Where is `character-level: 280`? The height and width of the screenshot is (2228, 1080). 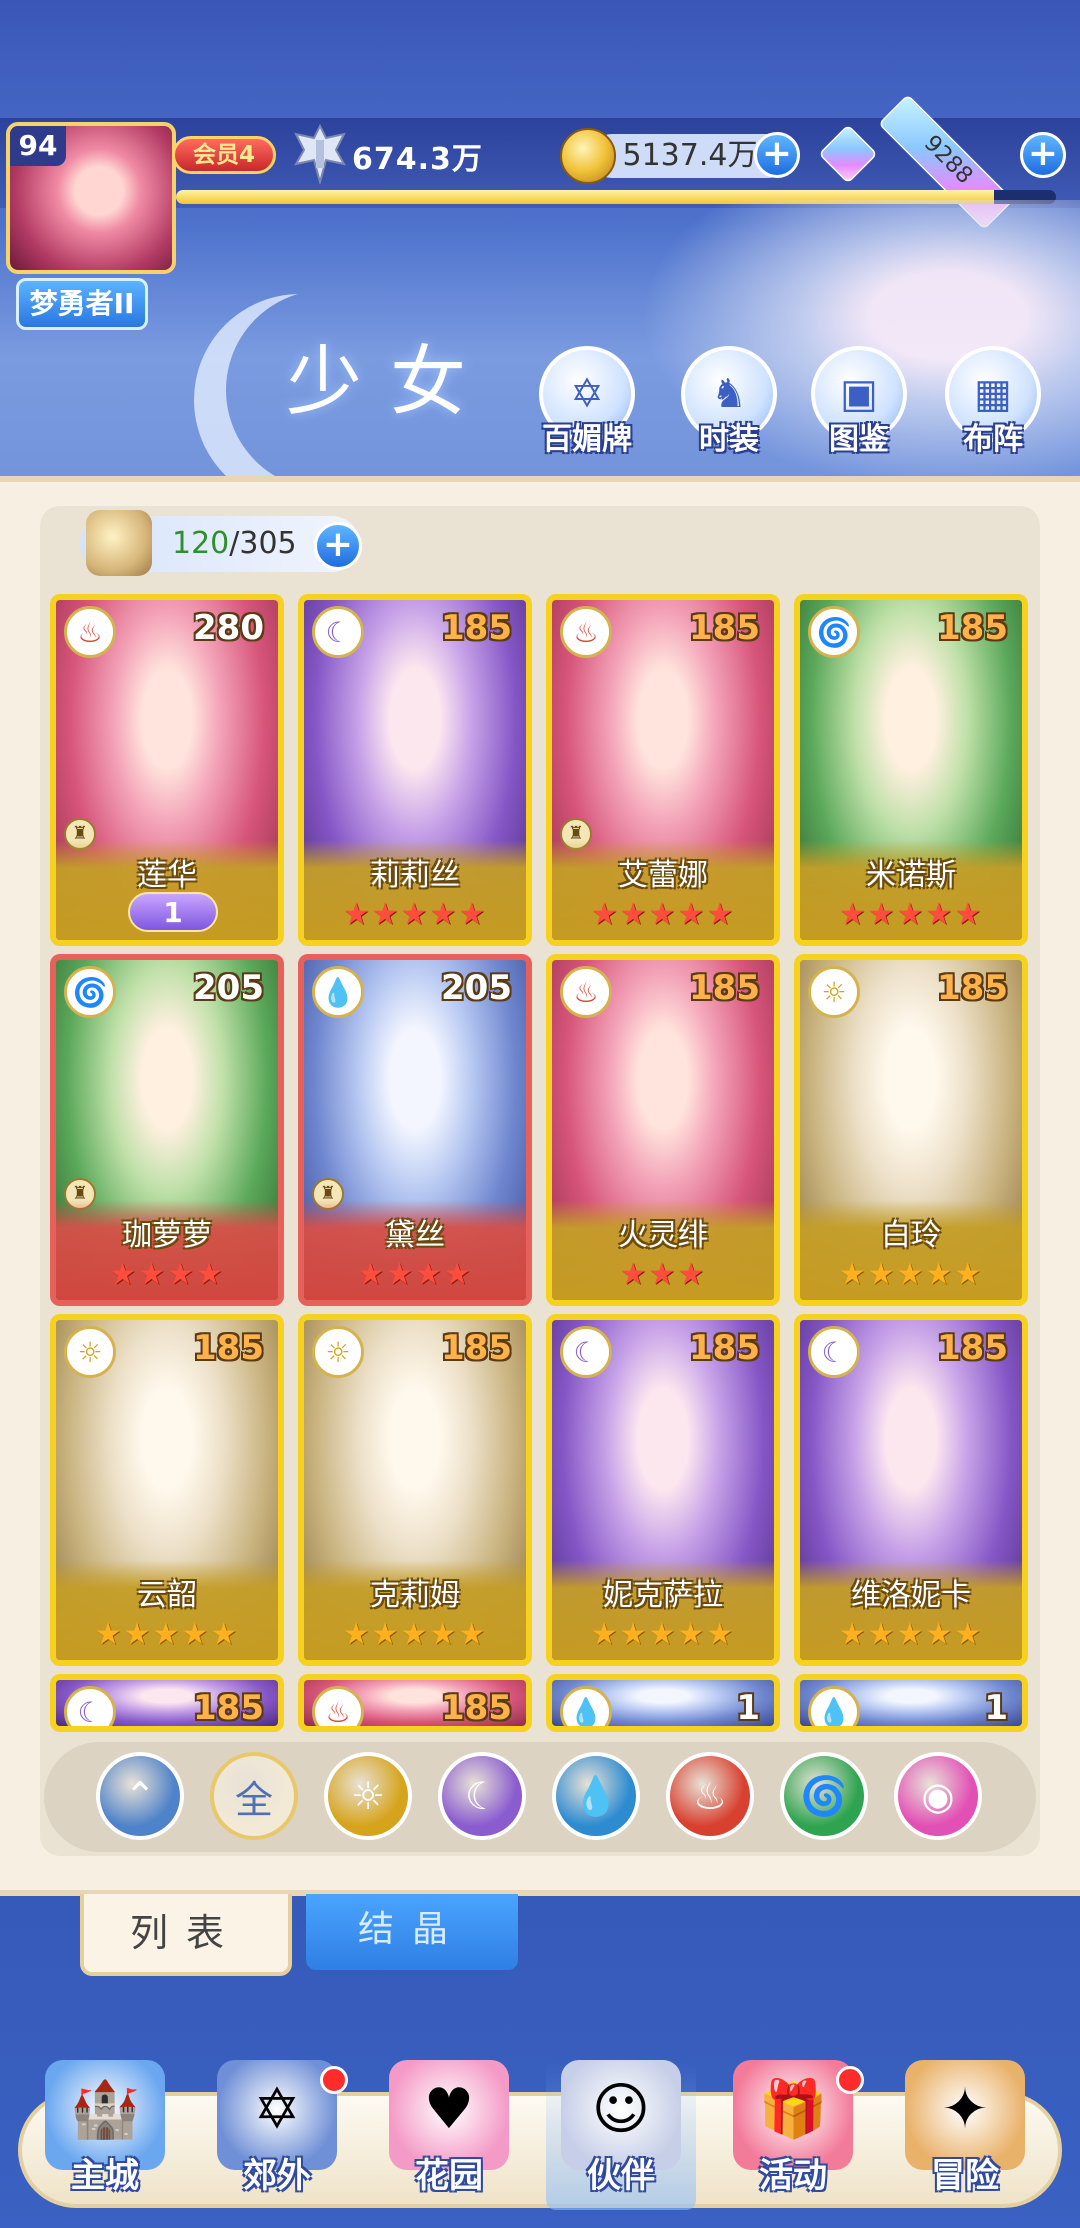 character-level: 280 is located at coordinates (228, 628).